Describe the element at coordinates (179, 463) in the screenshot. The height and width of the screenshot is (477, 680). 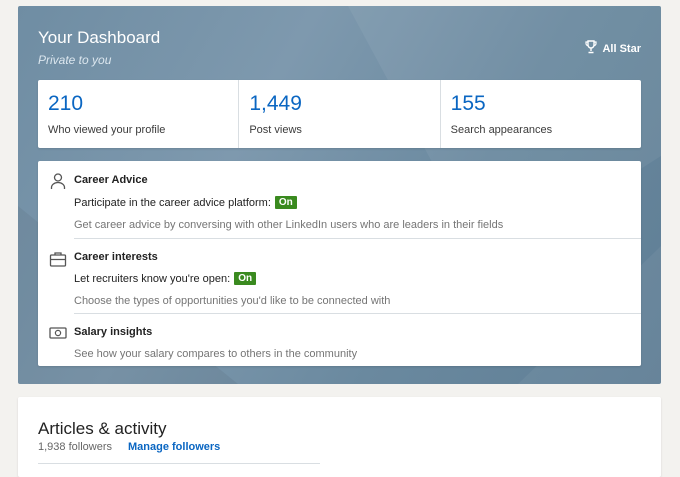
I see `divider` at that location.